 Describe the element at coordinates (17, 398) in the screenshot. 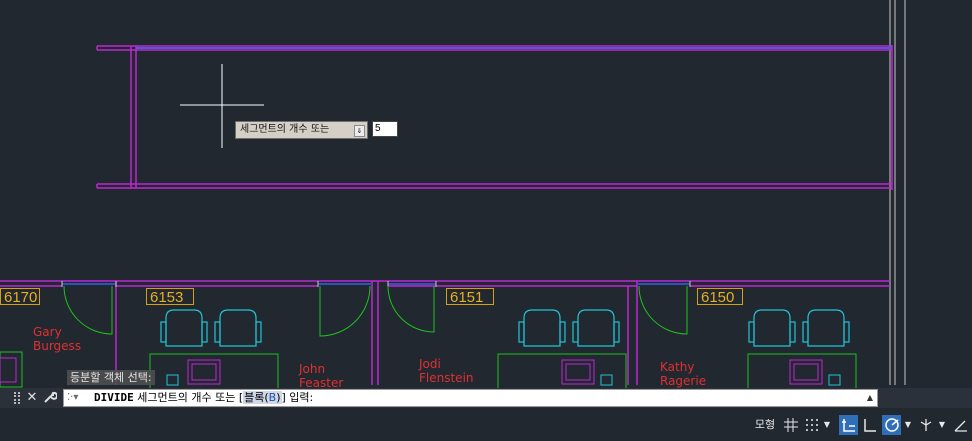

I see `drag-handle-icon` at that location.